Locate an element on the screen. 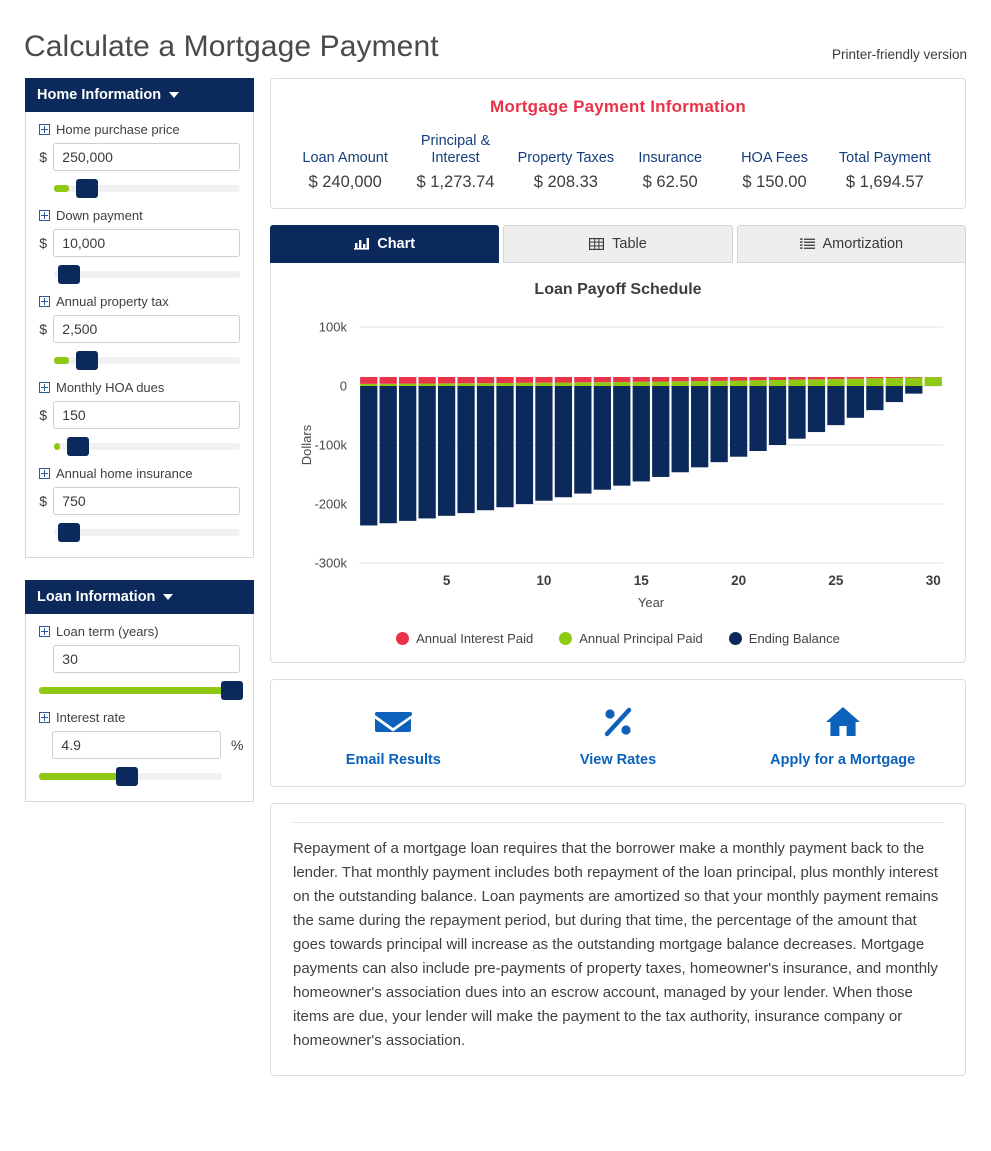 Image resolution: width=991 pixels, height=1151 pixels. field-annual-property-tax: Annual property tax $ is located at coordinates (139, 332).